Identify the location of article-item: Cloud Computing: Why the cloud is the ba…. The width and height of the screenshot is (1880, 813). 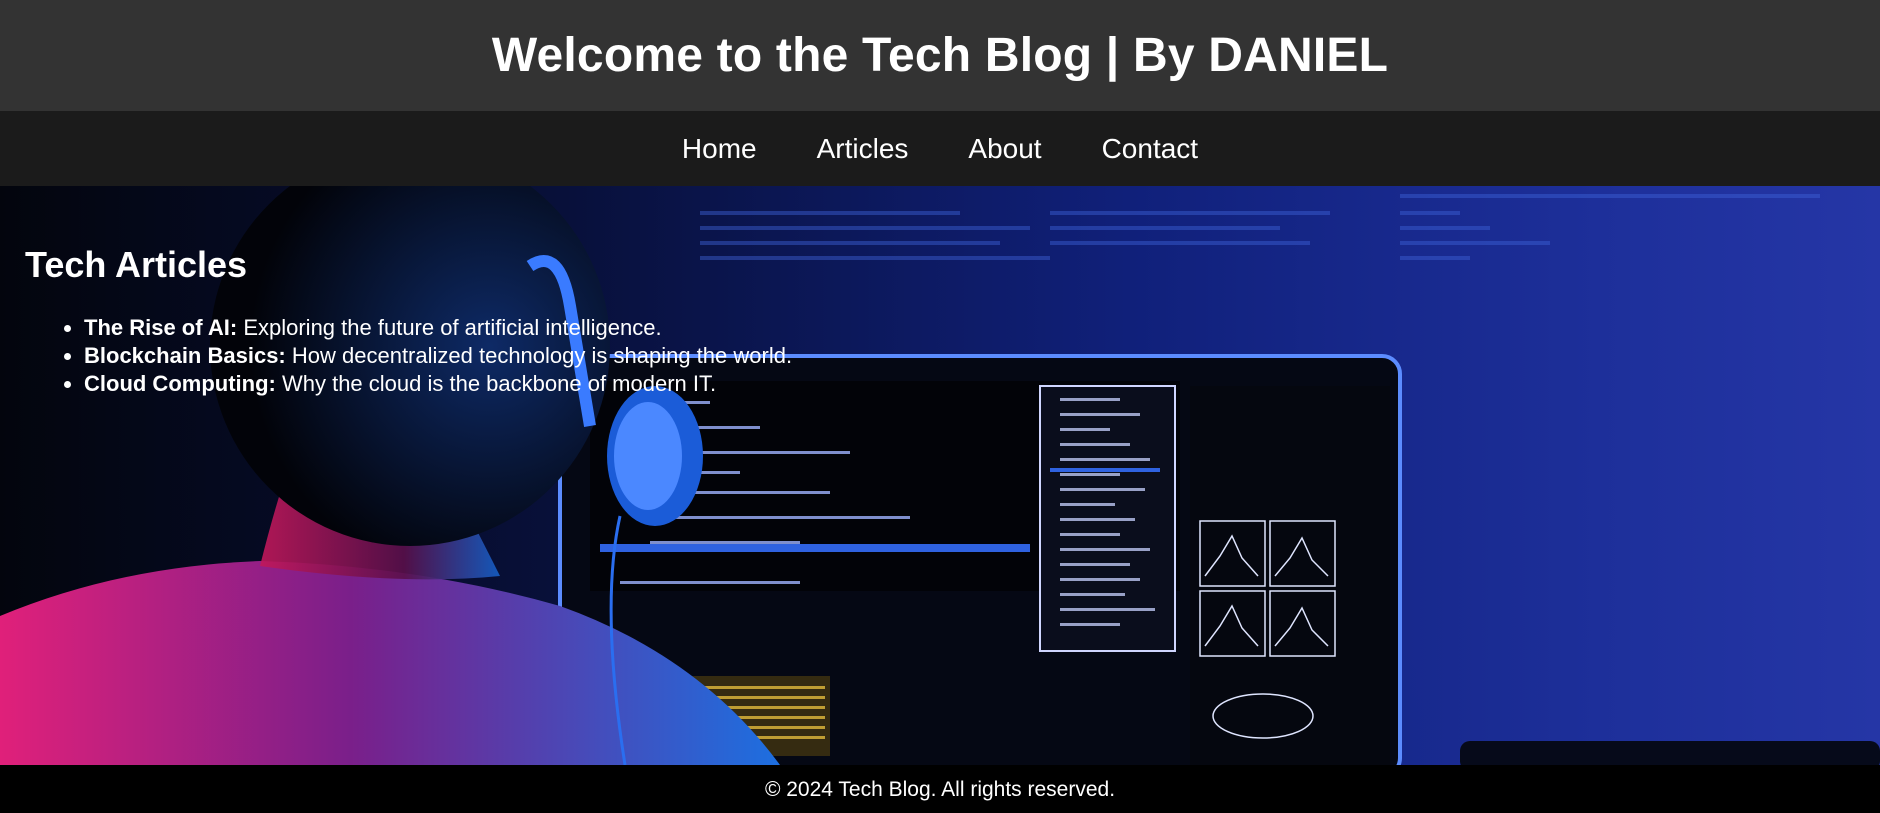
(982, 384).